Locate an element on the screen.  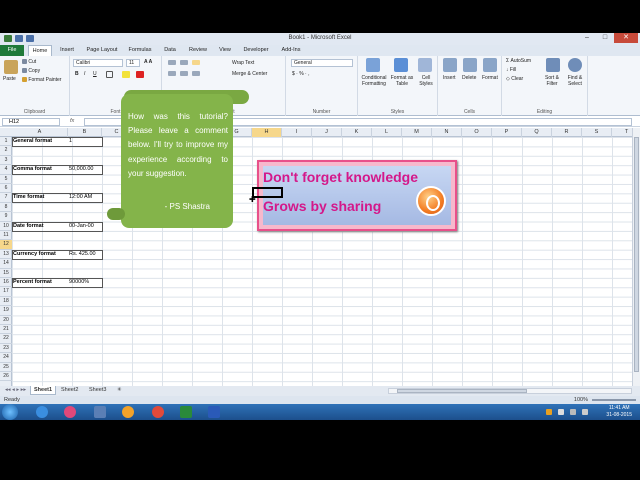
align-left-icon is located at coordinates (172, 73).